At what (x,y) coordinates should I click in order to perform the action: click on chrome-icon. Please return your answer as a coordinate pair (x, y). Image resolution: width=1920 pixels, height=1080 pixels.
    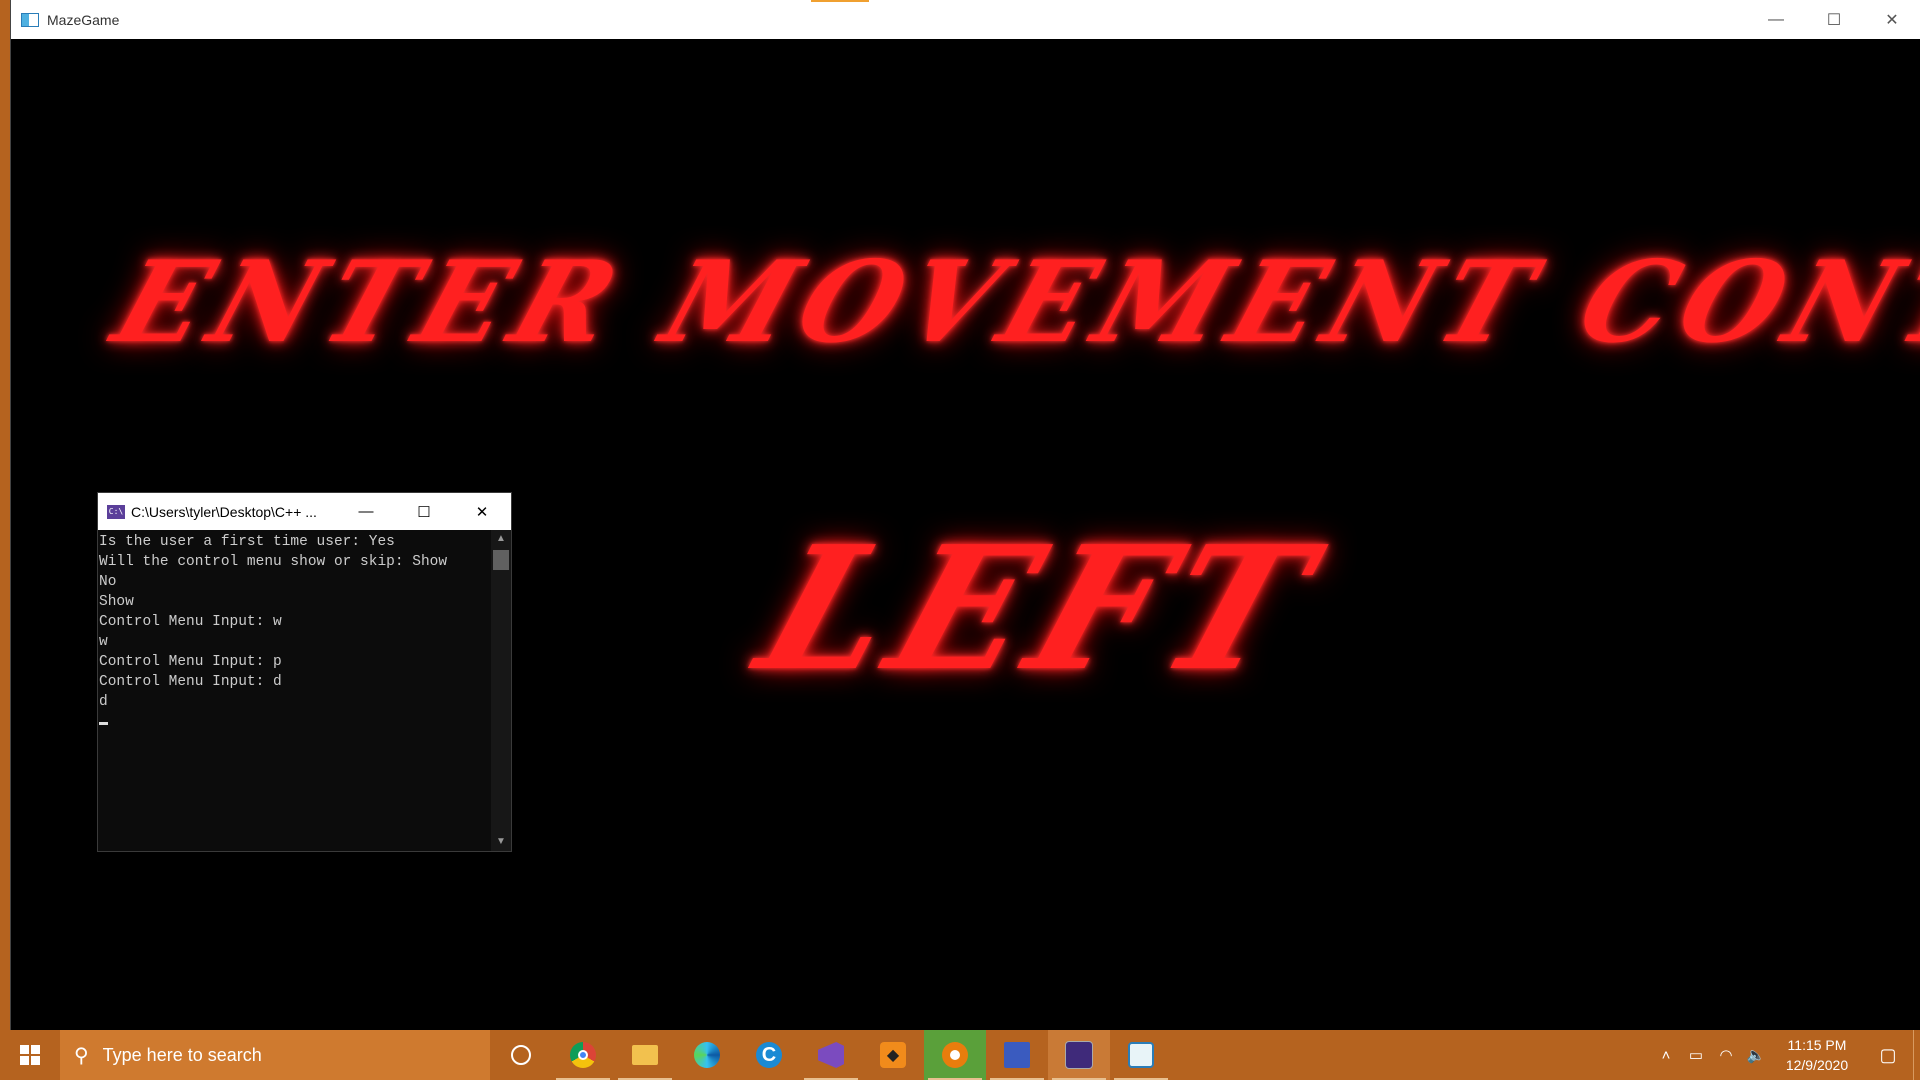
    Looking at the image, I should click on (583, 1055).